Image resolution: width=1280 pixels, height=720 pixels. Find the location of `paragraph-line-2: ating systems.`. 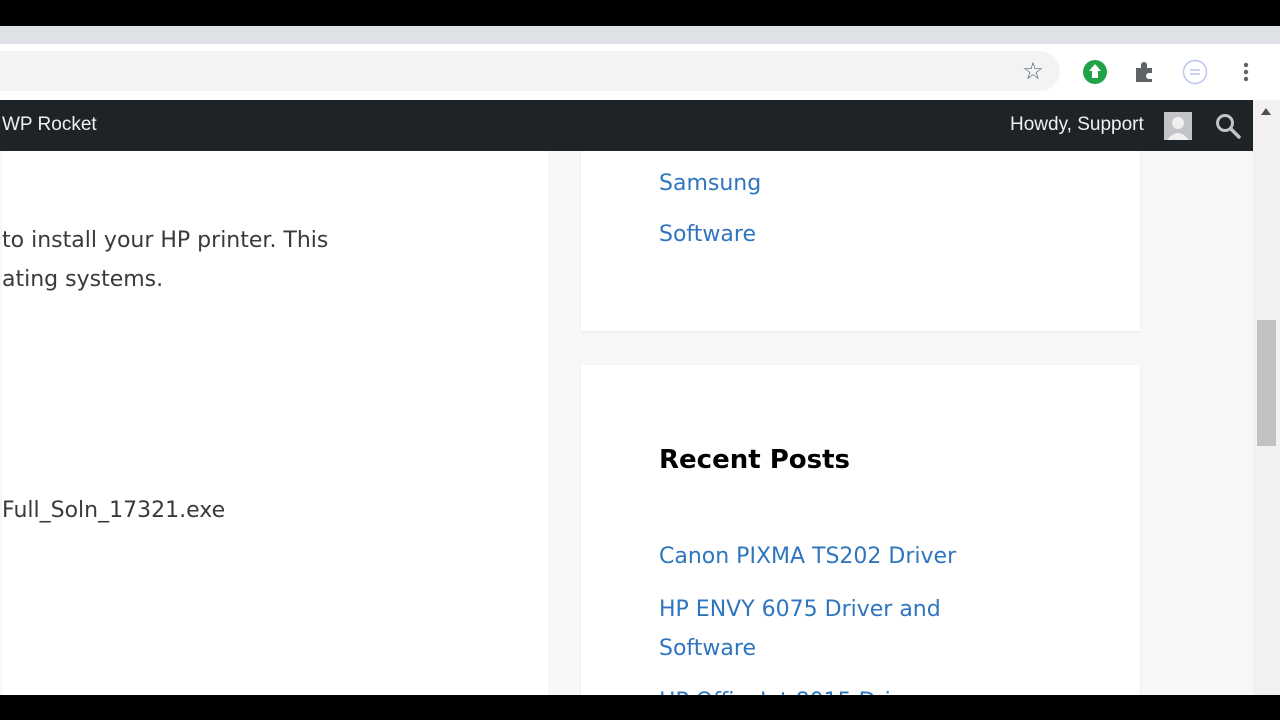

paragraph-line-2: ating systems. is located at coordinates (83, 279).